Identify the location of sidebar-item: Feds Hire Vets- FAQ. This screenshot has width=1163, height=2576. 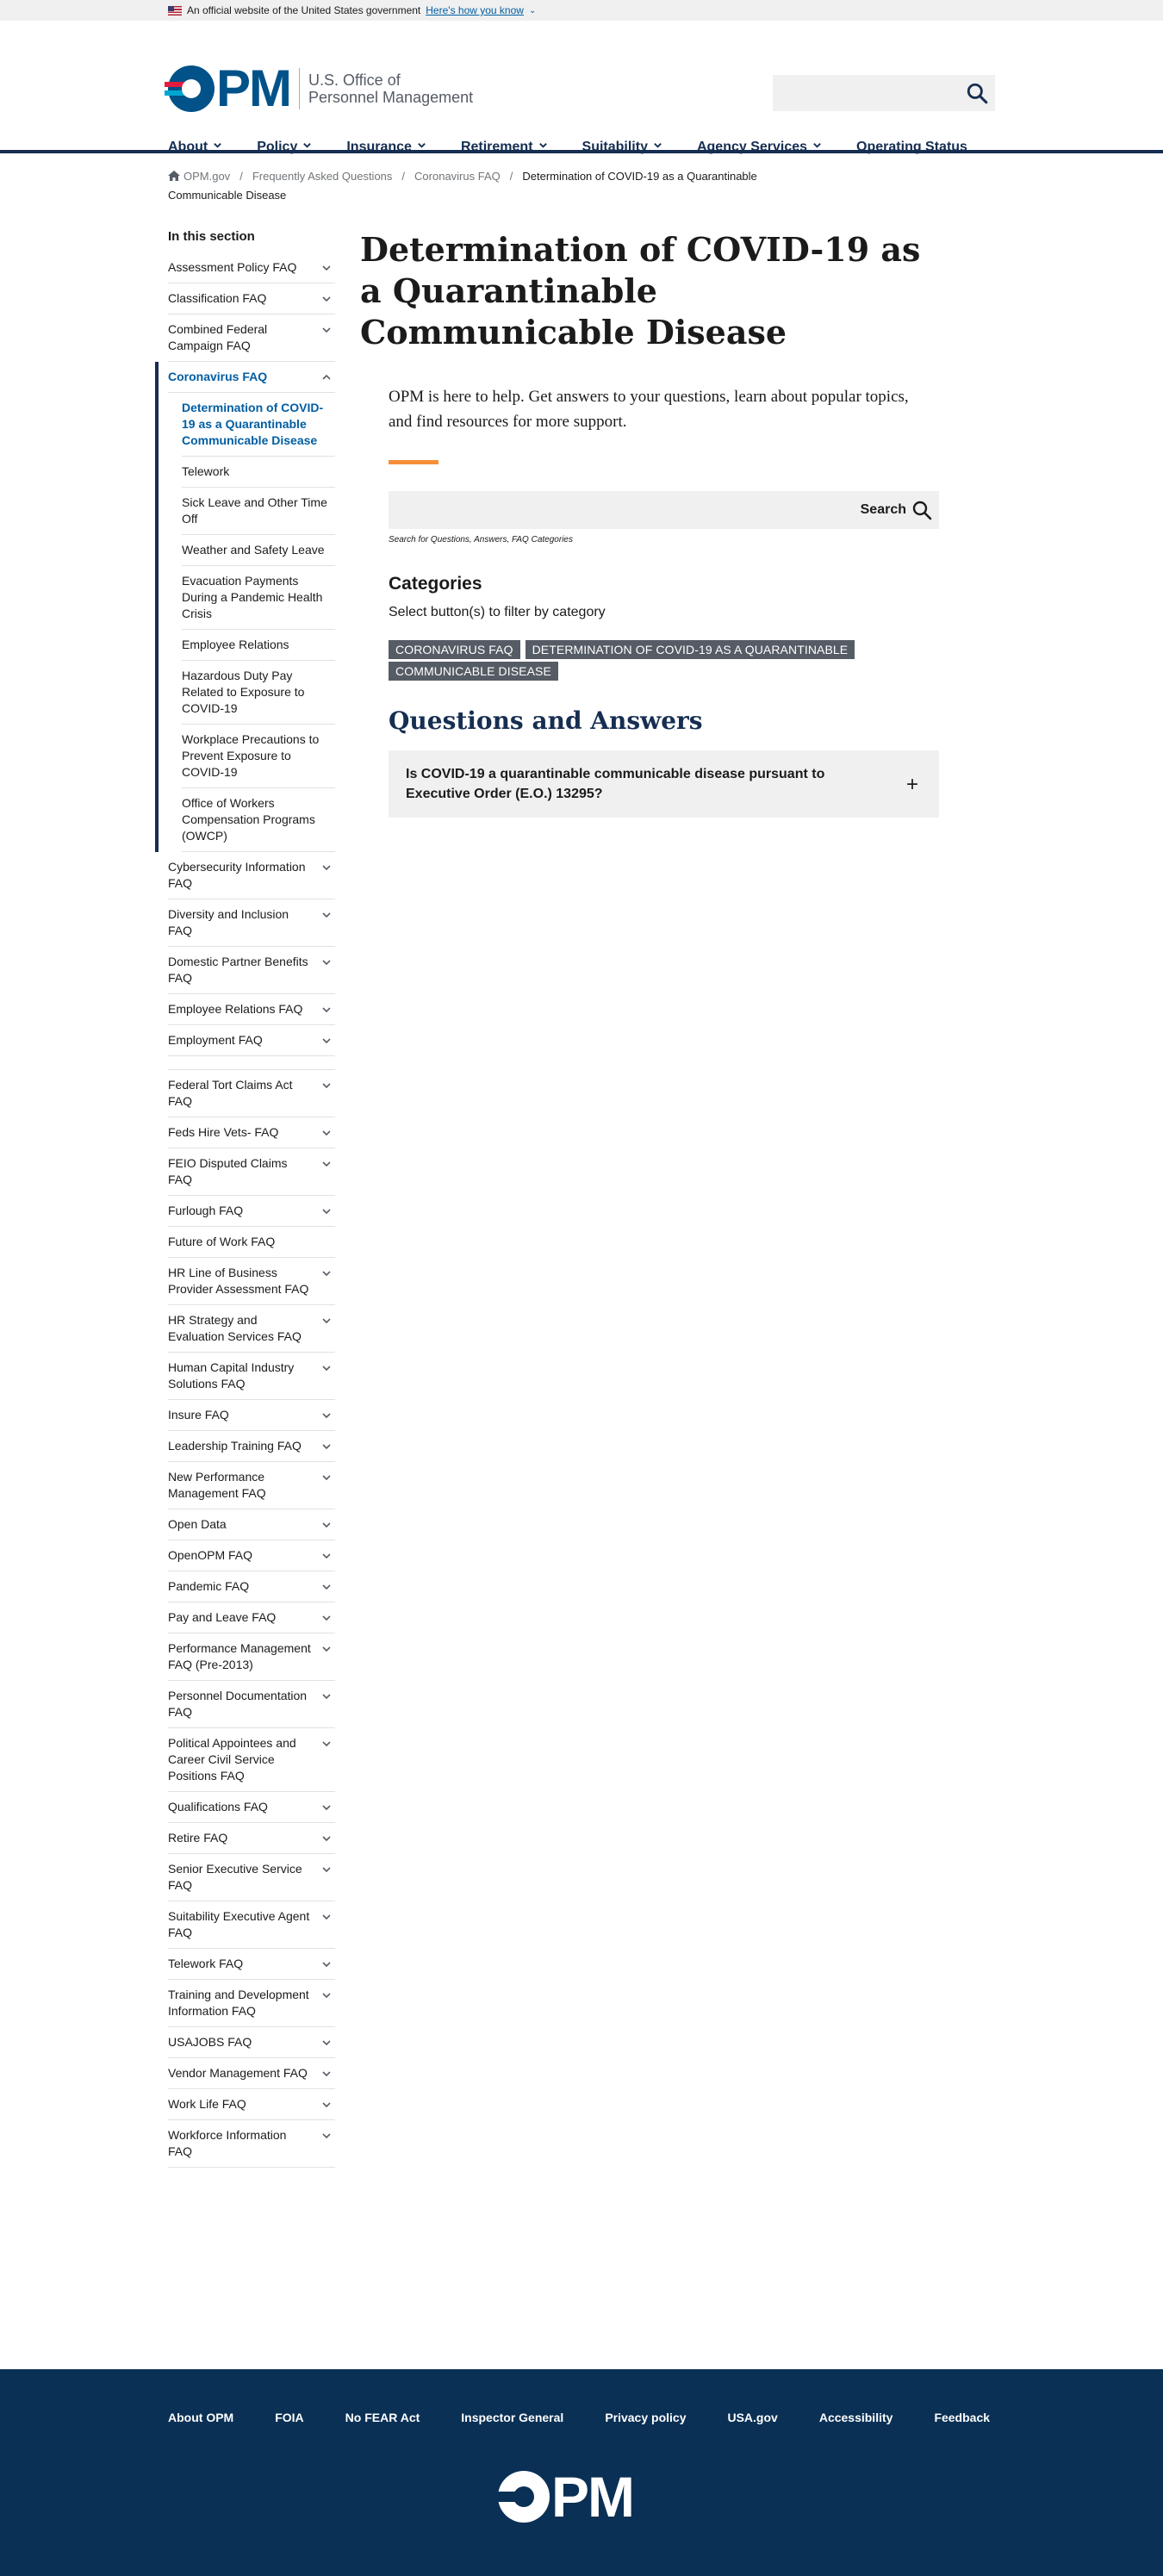
(251, 1133).